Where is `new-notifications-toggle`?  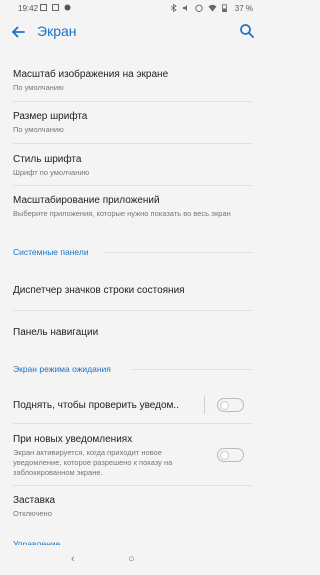
new-notifications-toggle is located at coordinates (230, 455).